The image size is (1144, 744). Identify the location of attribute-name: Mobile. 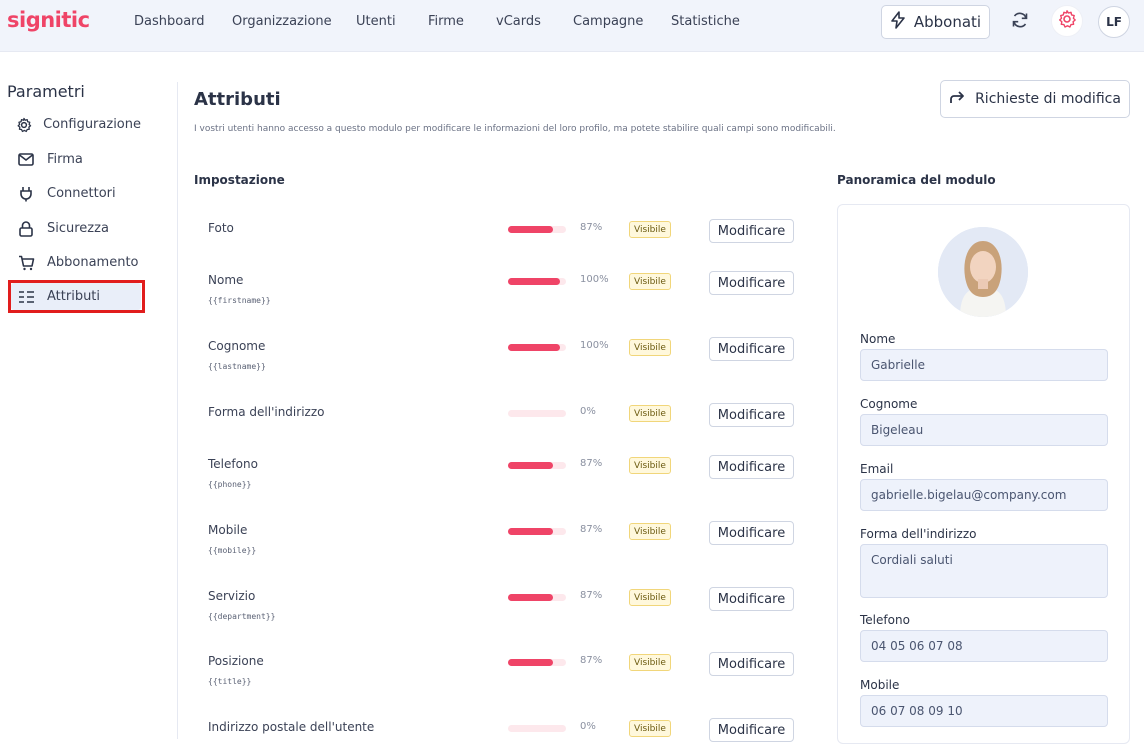
(228, 530).